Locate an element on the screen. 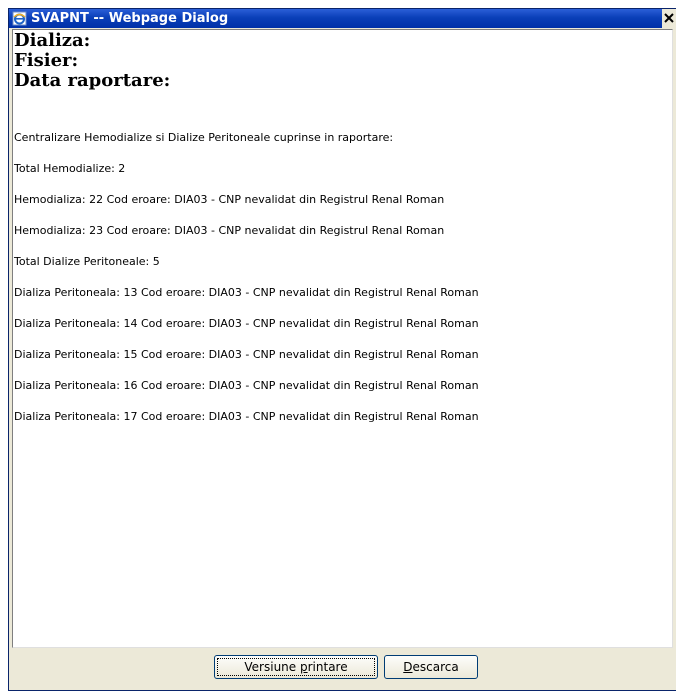 The image size is (676, 692). fisier-label: Fisier: is located at coordinates (46, 60).